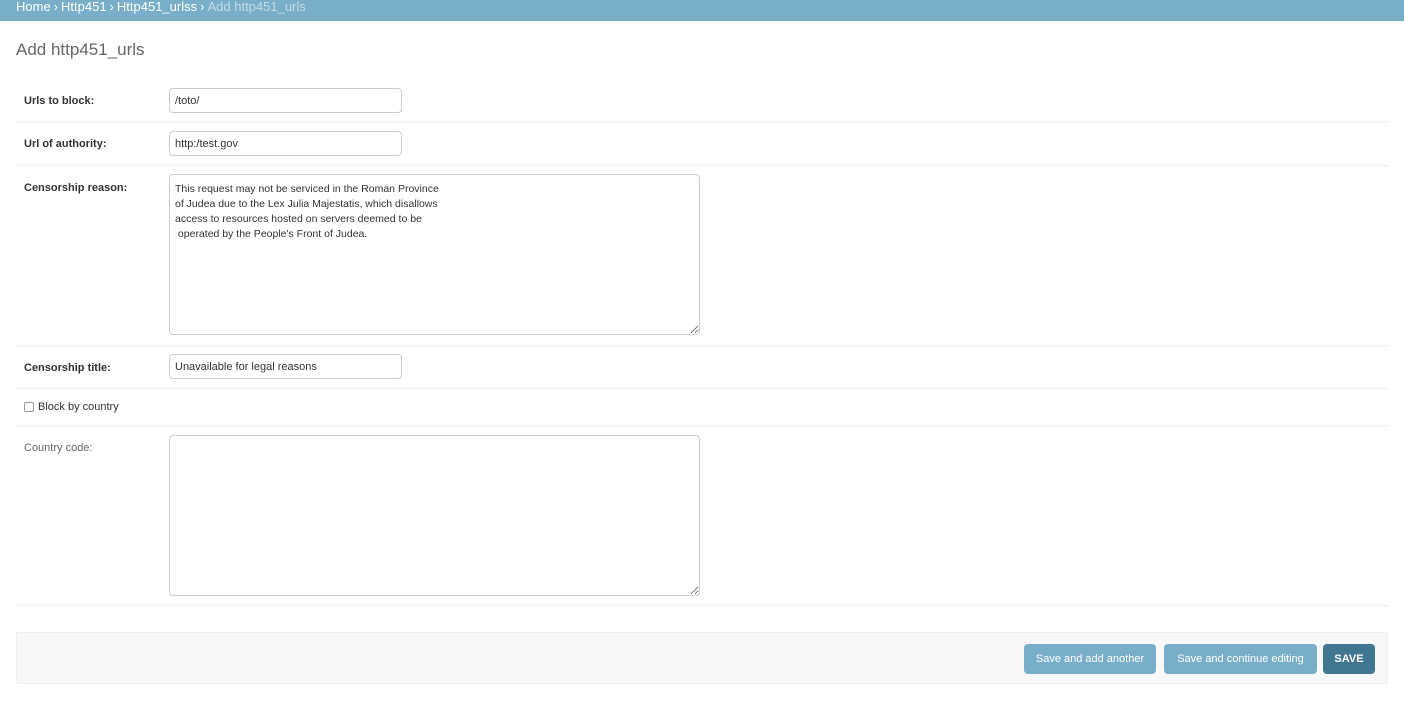  What do you see at coordinates (29, 407) in the screenshot?
I see `block-by-country-checkbox` at bounding box center [29, 407].